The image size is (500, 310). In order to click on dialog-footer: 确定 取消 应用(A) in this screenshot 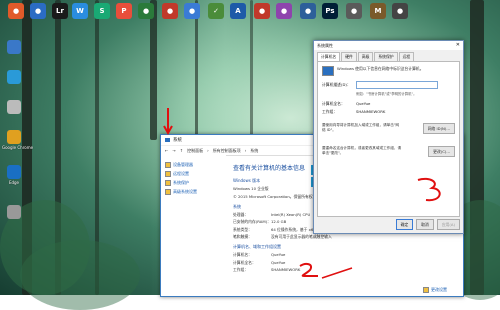, I will do `click(427, 224)`.